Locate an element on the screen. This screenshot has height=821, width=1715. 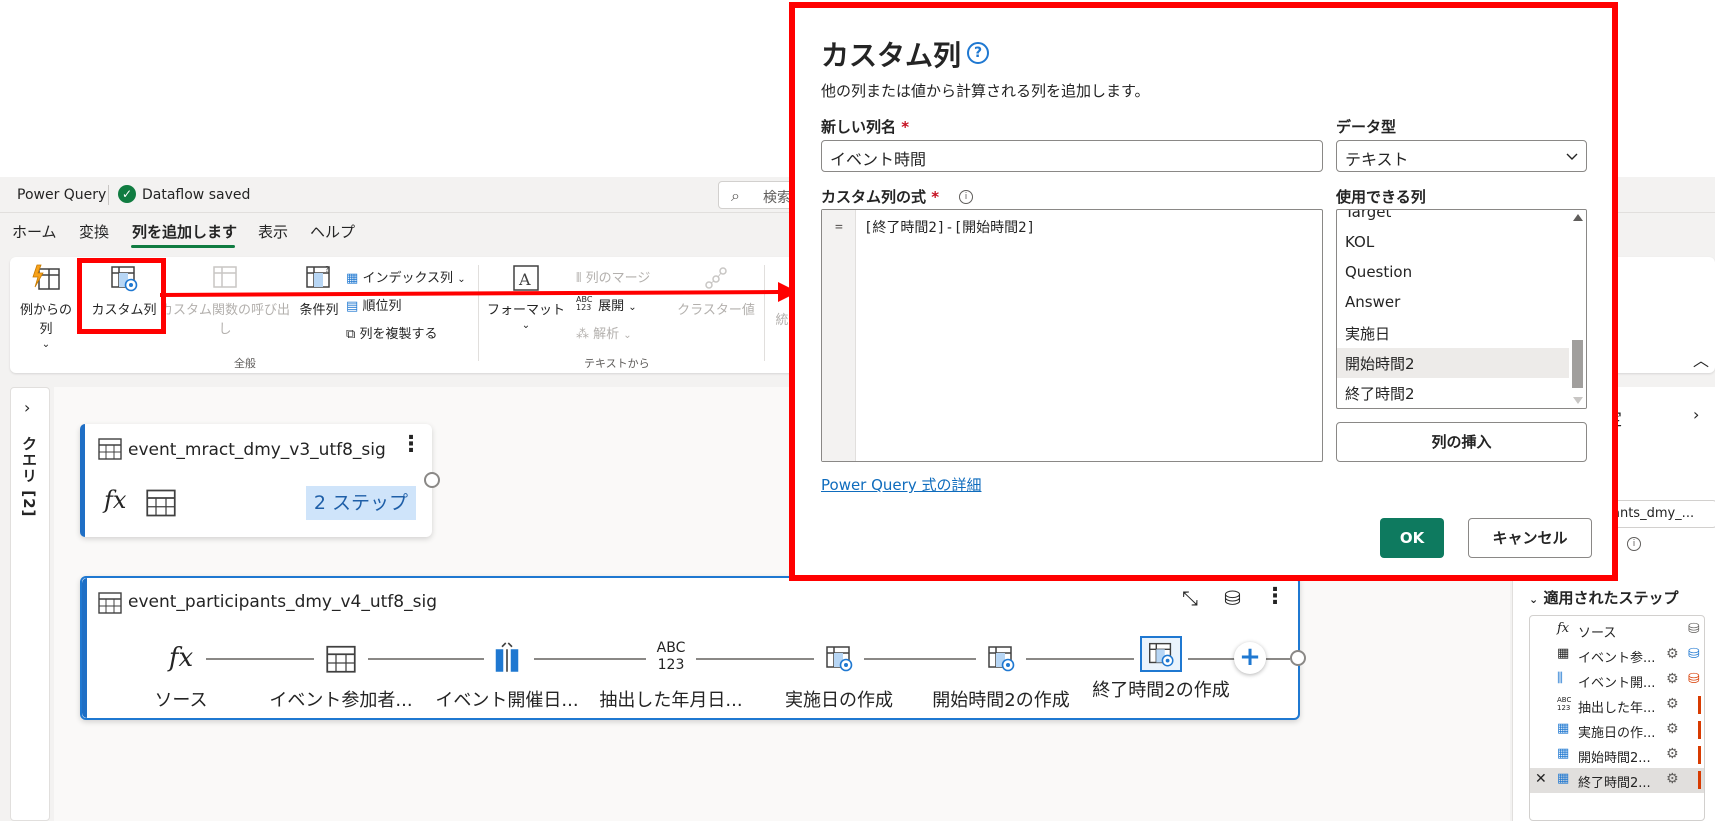
help-icon: ? is located at coordinates (978, 53).